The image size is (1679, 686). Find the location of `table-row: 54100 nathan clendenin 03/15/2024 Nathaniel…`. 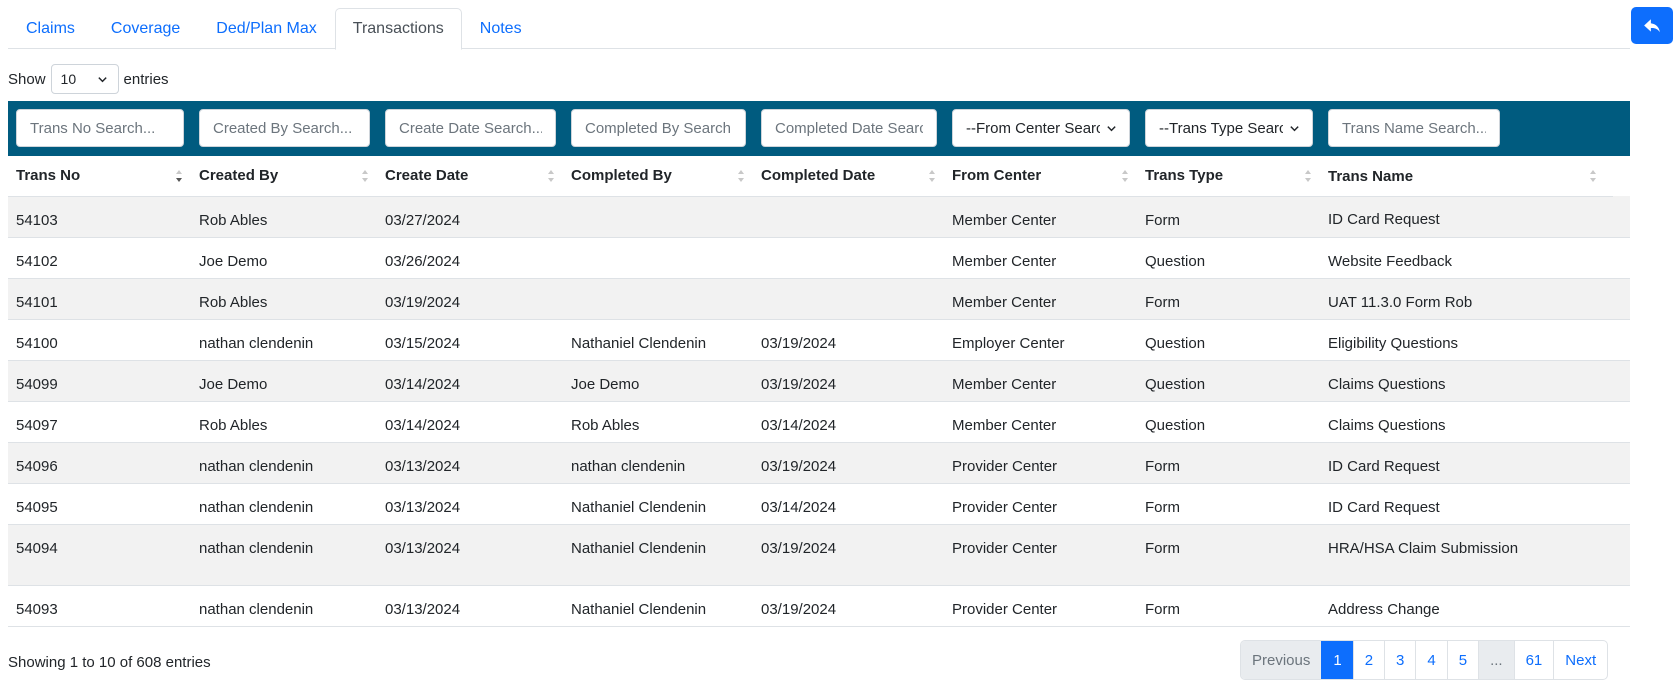

table-row: 54100 nathan clendenin 03/15/2024 Nathaniel… is located at coordinates (819, 340).